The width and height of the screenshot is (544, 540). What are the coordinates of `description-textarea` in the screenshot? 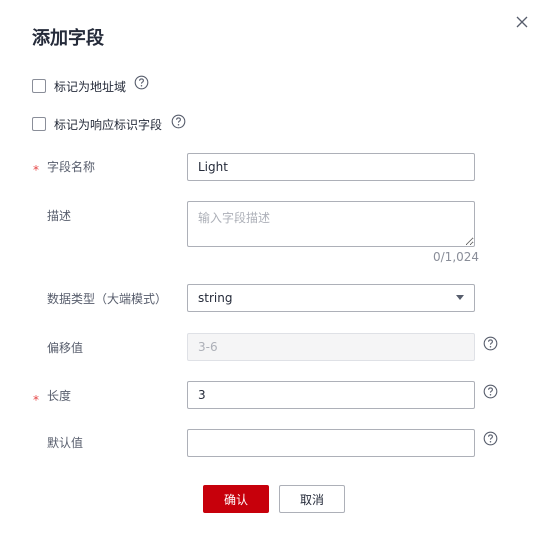 It's located at (331, 224).